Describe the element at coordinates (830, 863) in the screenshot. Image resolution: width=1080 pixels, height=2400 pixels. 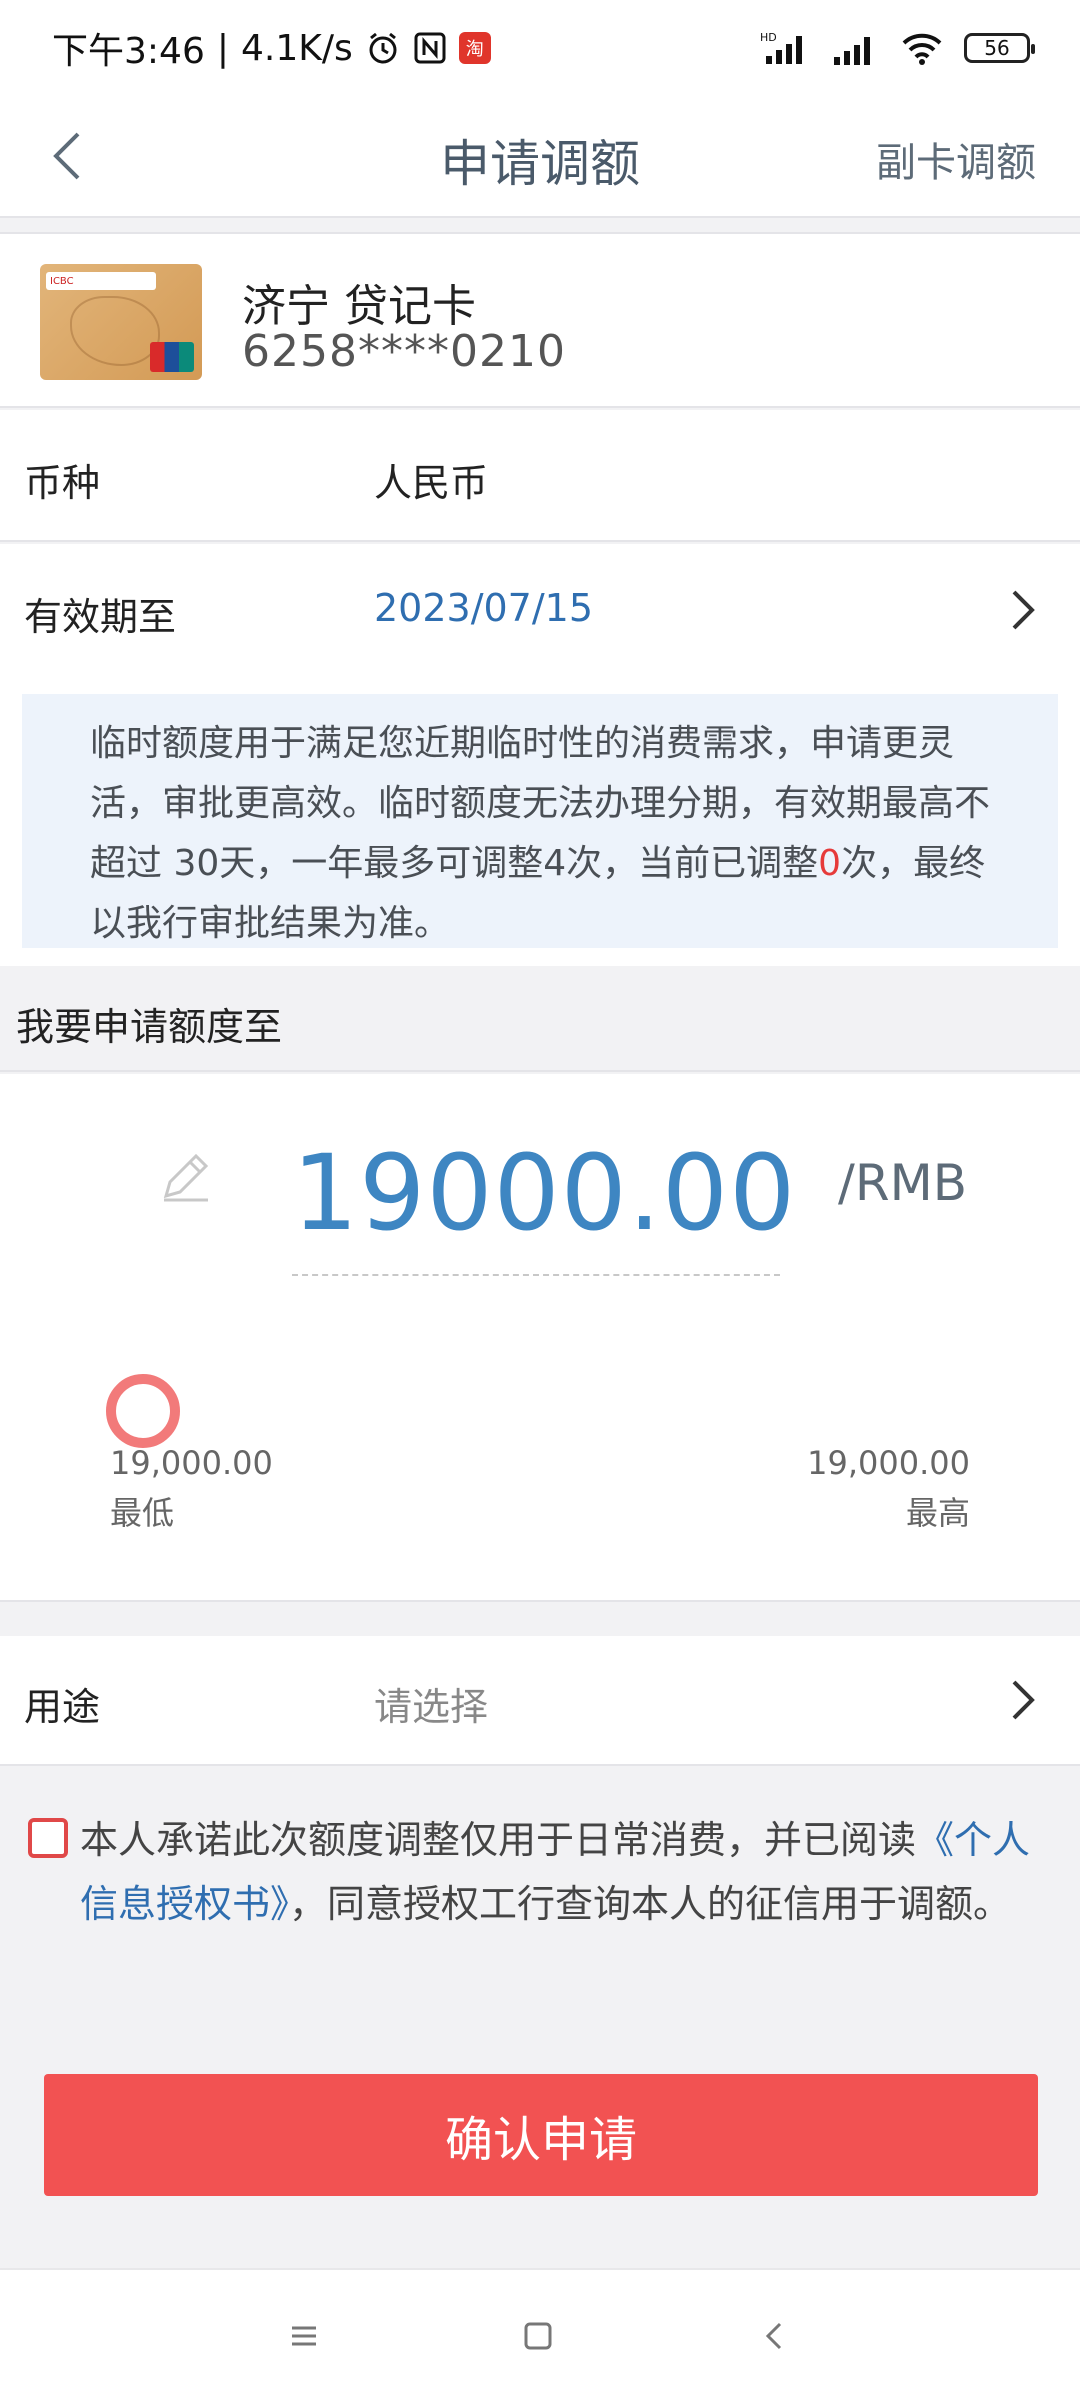
I see `adjust-count: 0` at that location.